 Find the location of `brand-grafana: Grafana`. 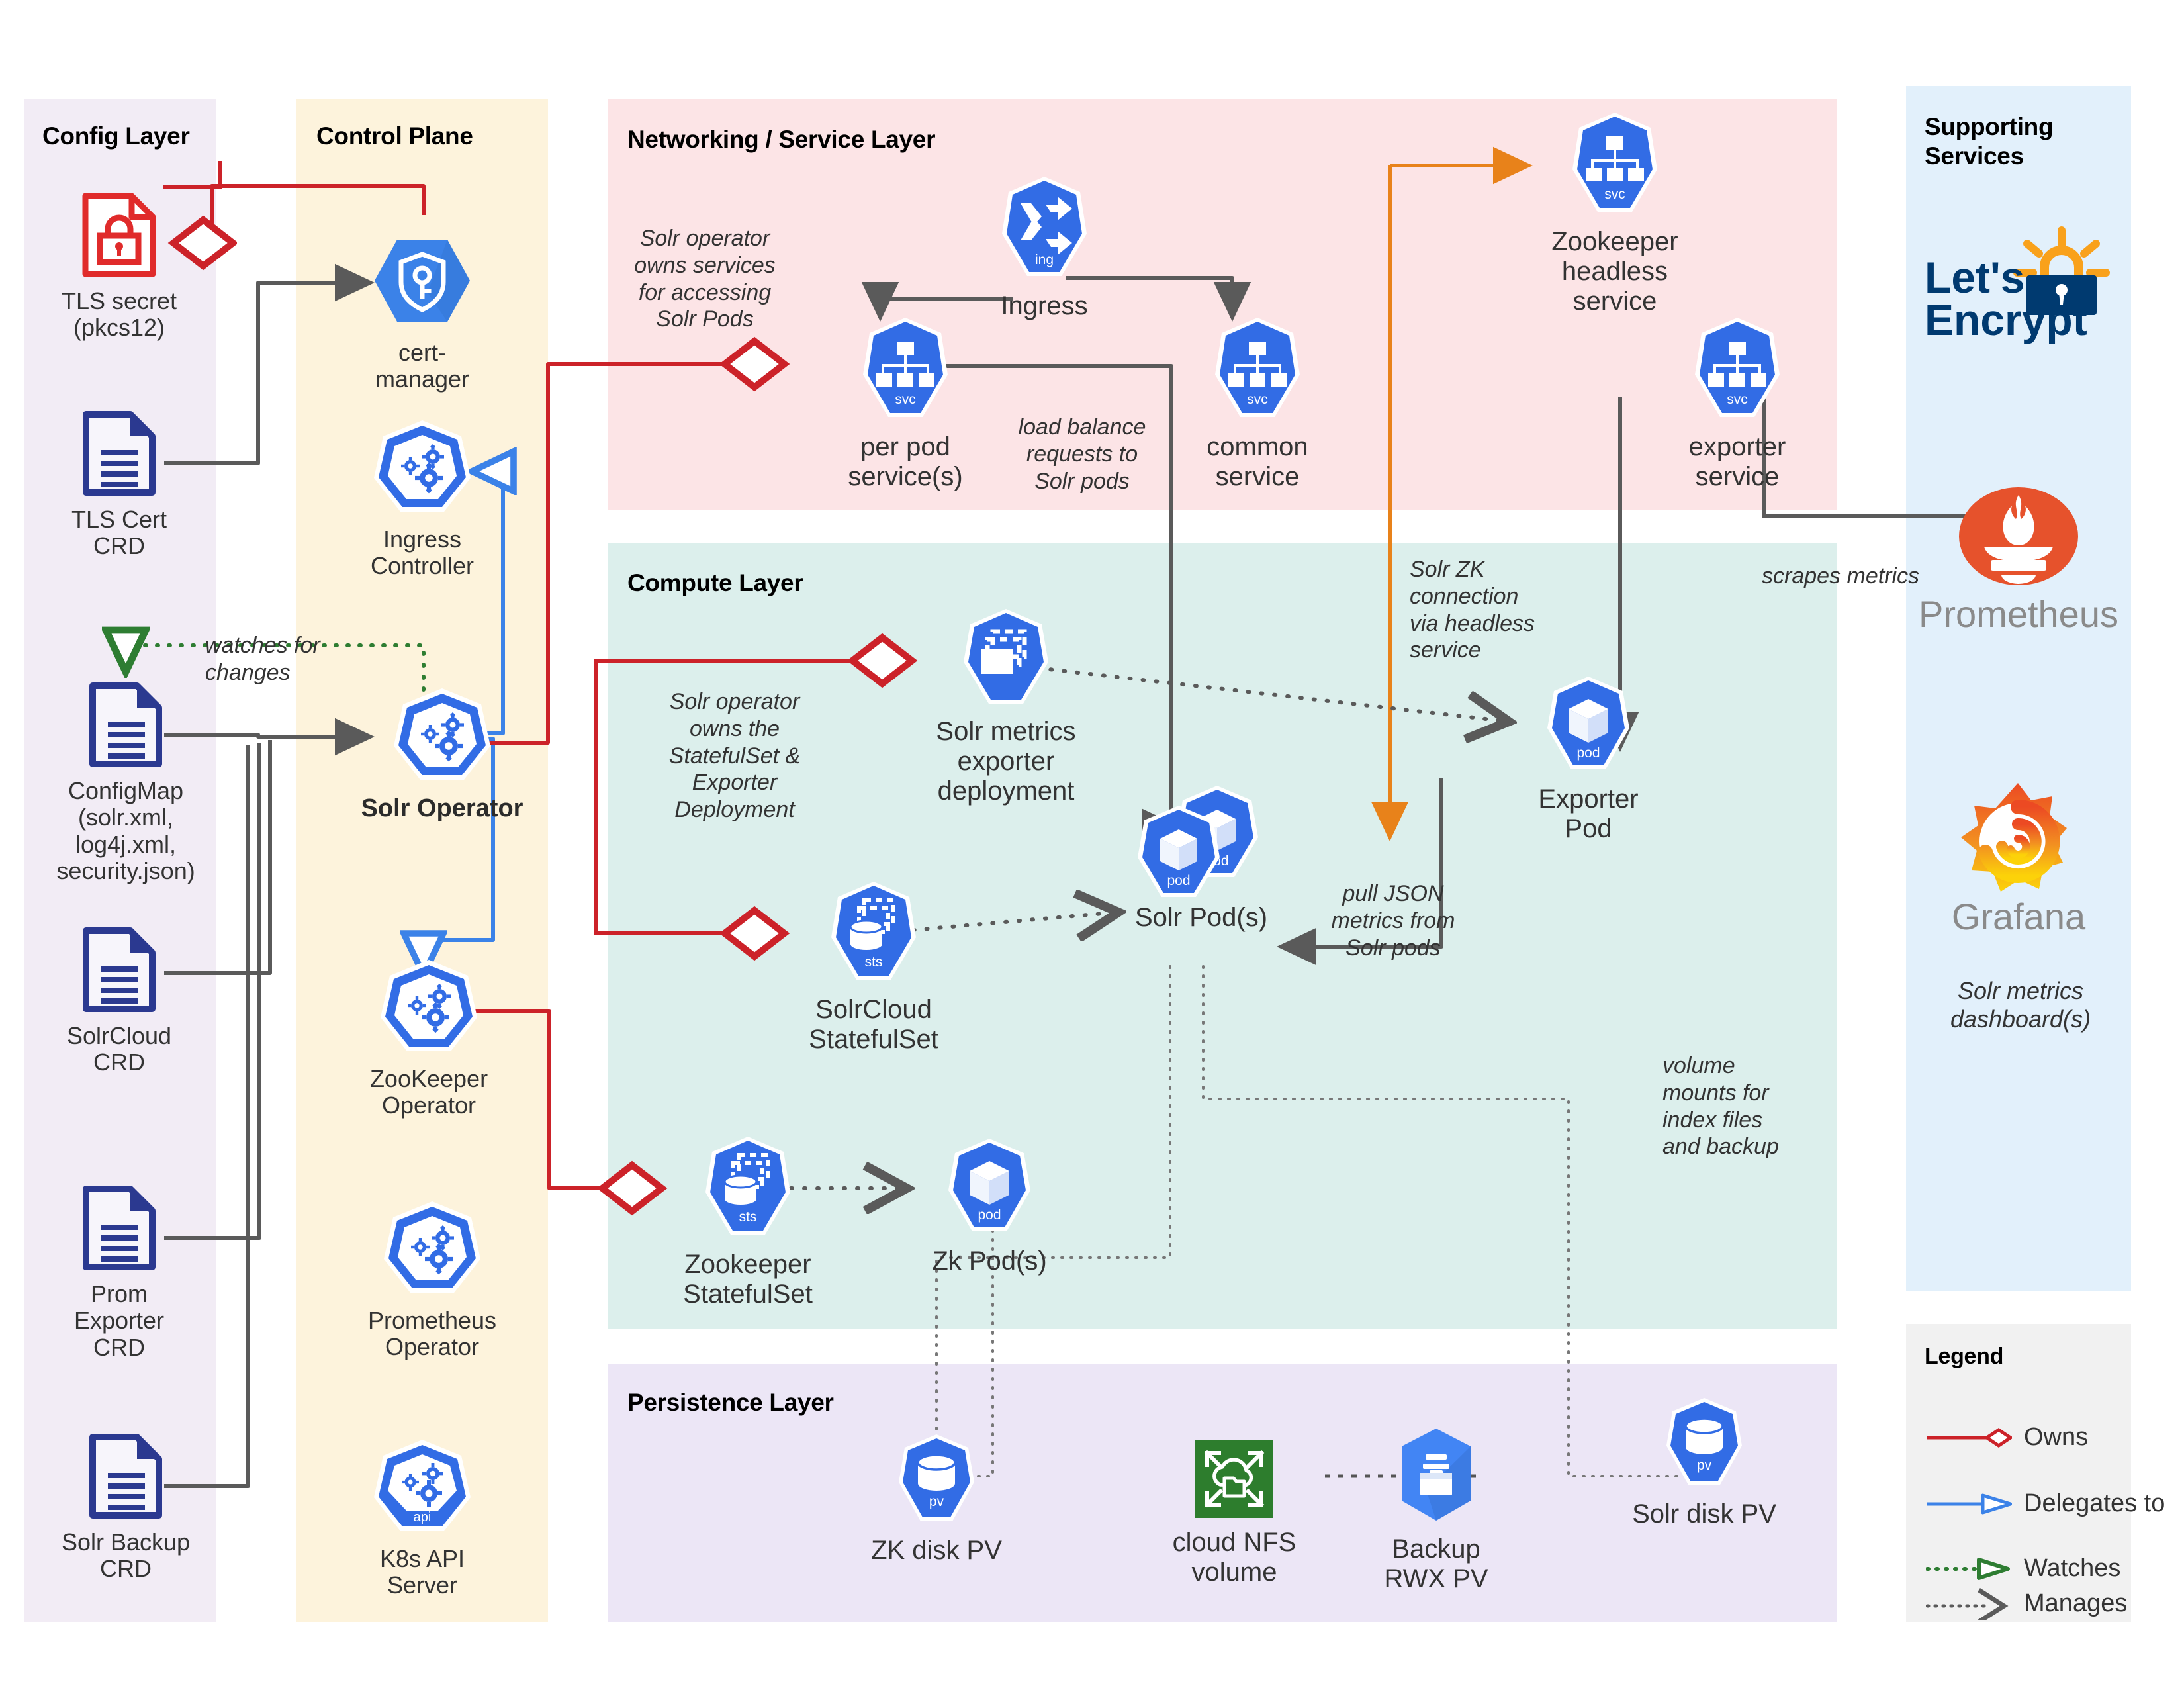

brand-grafana: Grafana is located at coordinates (2019, 858).